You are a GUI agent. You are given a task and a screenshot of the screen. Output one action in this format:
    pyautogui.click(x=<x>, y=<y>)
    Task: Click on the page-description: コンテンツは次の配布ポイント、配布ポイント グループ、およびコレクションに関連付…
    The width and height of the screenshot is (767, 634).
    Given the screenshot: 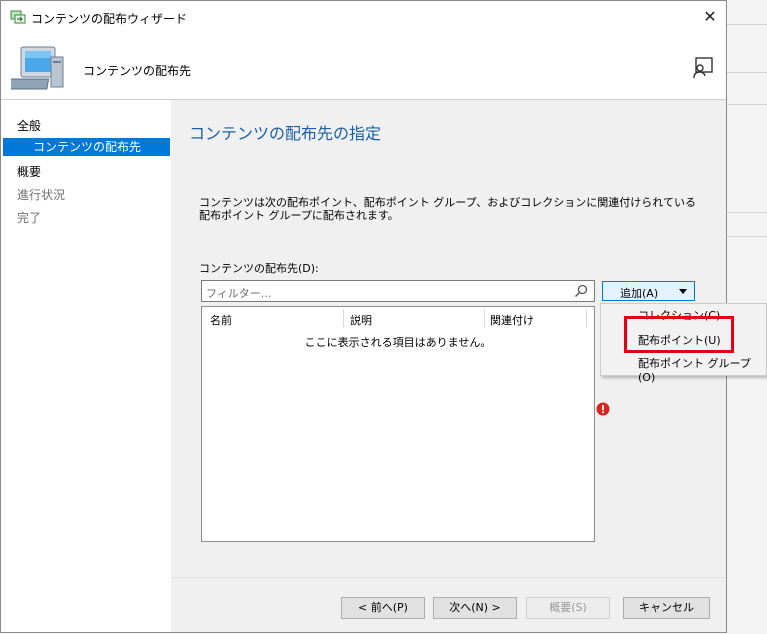 What is the action you would take?
    pyautogui.click(x=447, y=209)
    